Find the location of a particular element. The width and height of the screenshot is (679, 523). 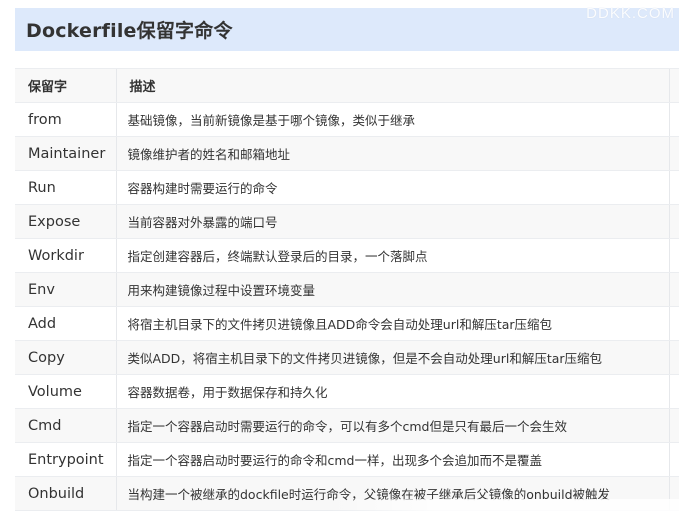

description-cell: 容器数据卷，用于数据保存和持久化 is located at coordinates (392, 391).